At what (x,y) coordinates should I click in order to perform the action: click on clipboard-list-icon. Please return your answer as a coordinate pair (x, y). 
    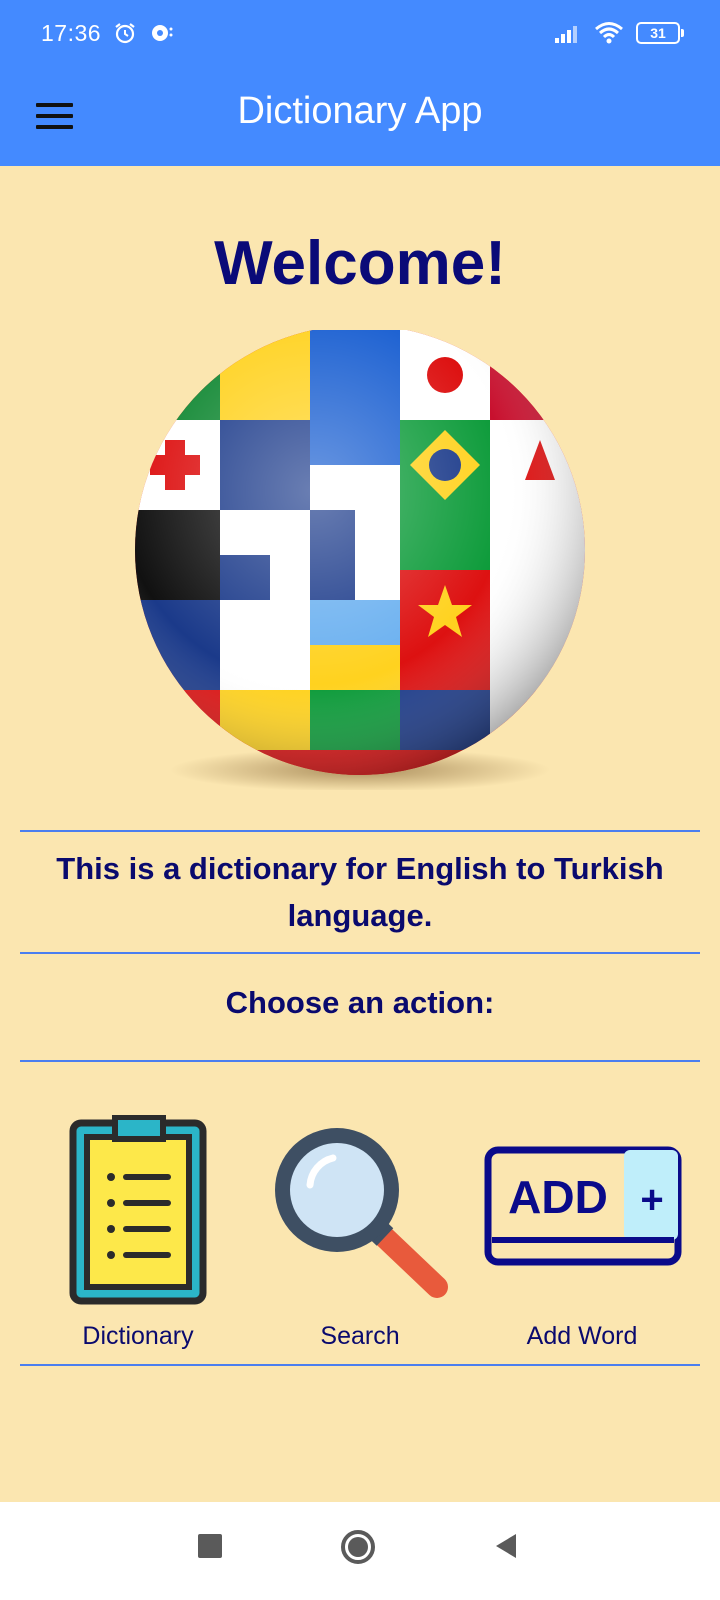
    Looking at the image, I should click on (138, 1209).